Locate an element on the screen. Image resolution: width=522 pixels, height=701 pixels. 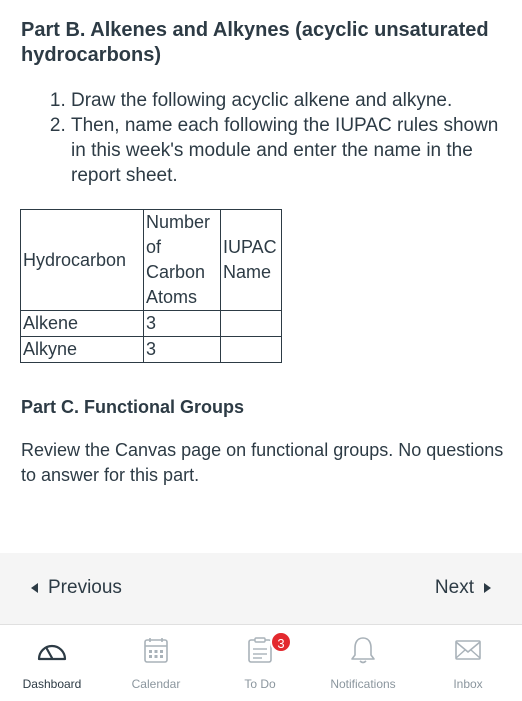
tab-dashboard: Dashboard is located at coordinates (52, 663).